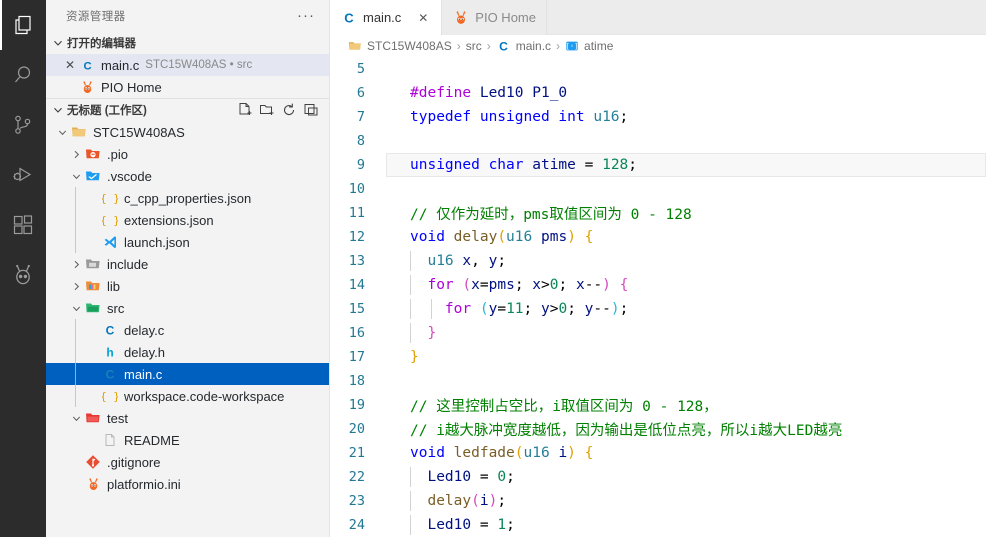  I want to click on tree-item-lib: lib, so click(187, 286).